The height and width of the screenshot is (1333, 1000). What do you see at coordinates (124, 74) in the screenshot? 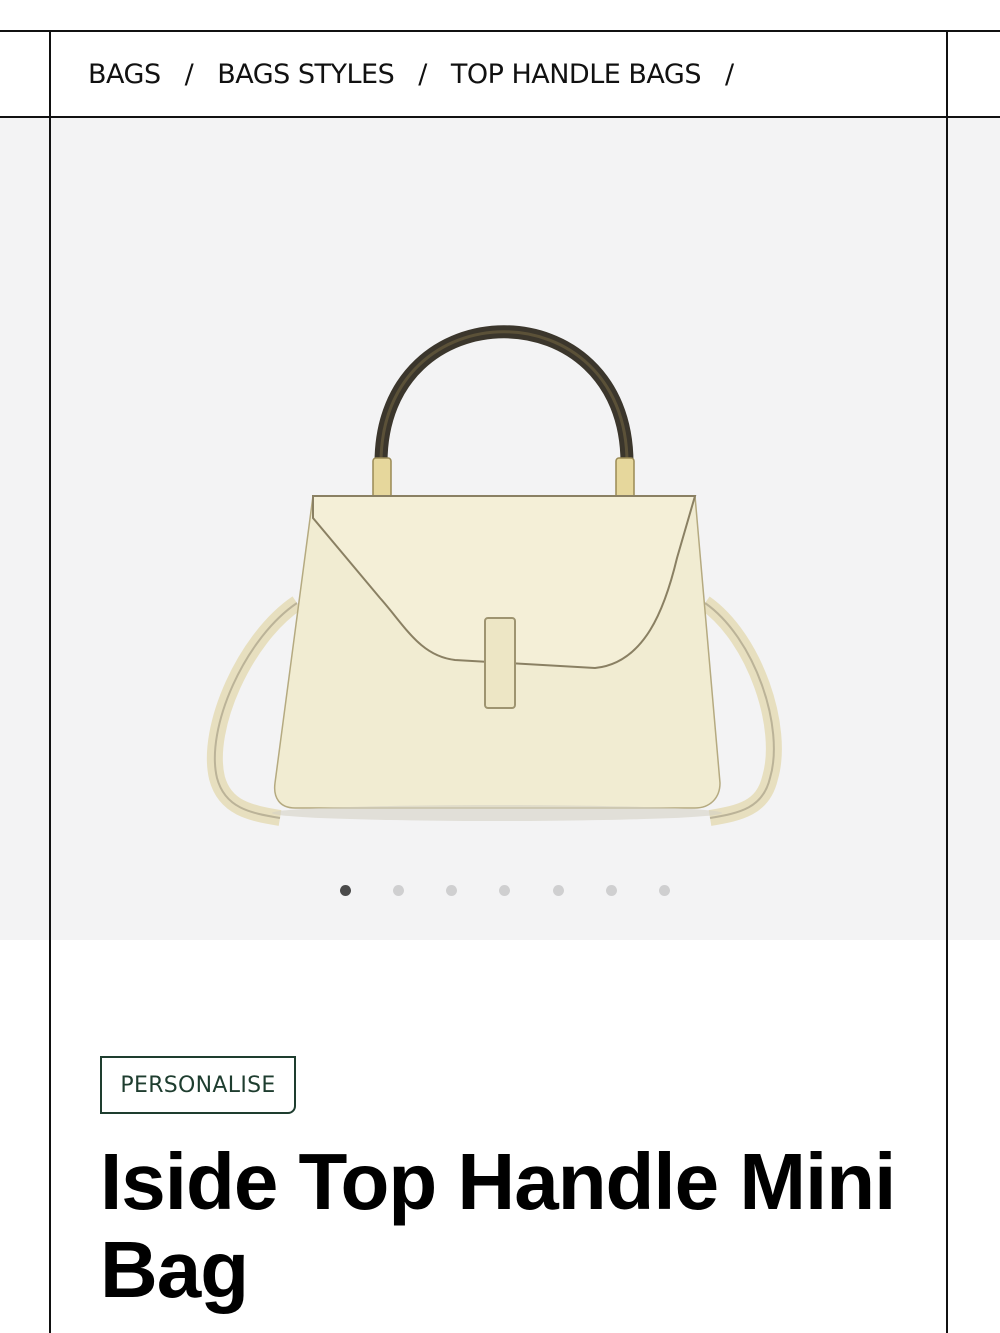
I see `breadcrumb-item-bags: BAGS` at bounding box center [124, 74].